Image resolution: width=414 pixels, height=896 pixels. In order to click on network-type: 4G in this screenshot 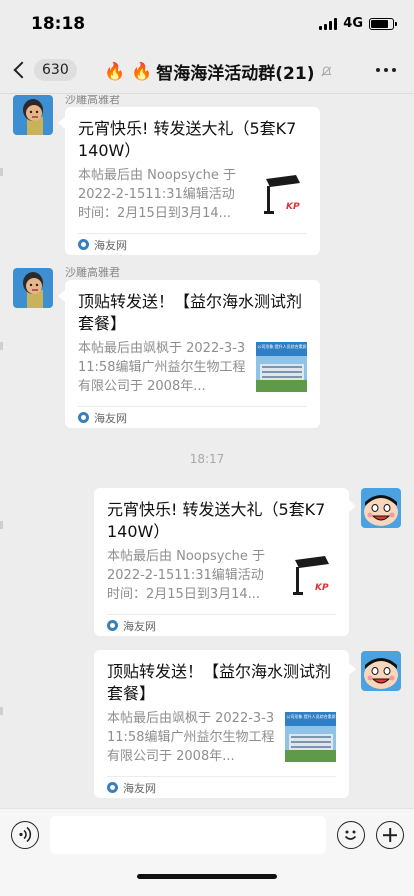, I will do `click(353, 23)`.